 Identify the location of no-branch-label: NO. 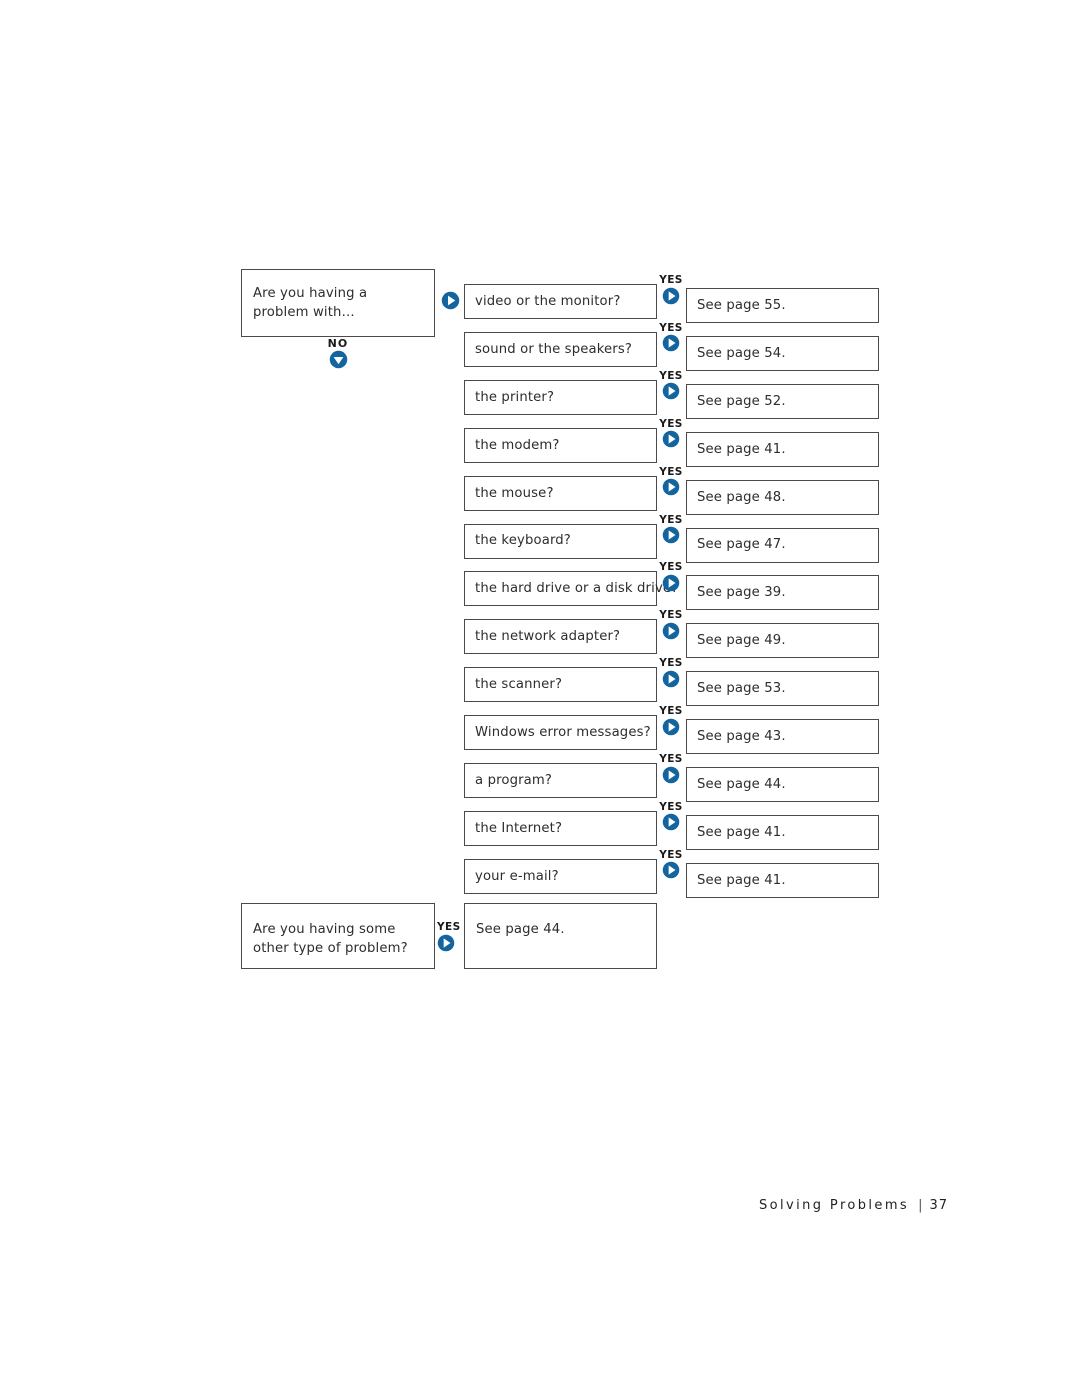
(338, 343).